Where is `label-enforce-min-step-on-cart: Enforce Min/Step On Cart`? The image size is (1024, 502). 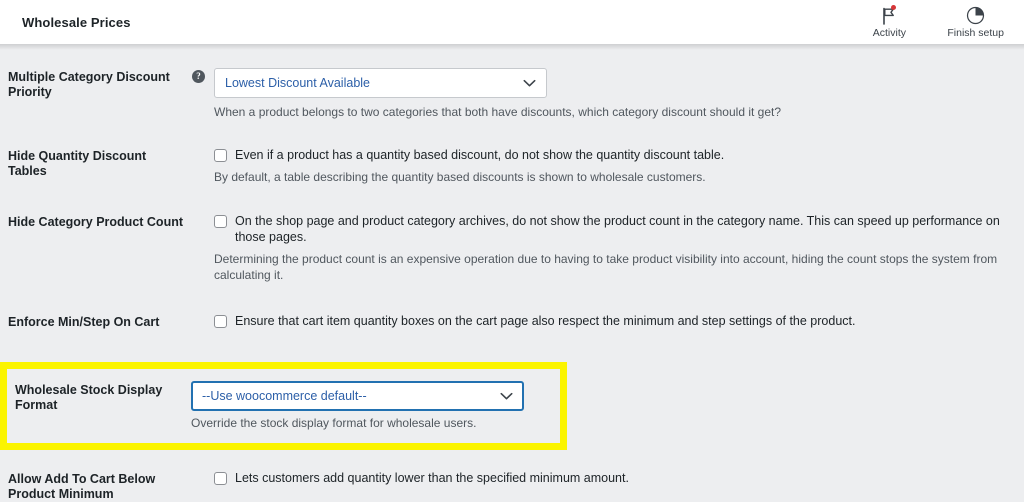
label-enforce-min-step-on-cart: Enforce Min/Step On Cart is located at coordinates (84, 322).